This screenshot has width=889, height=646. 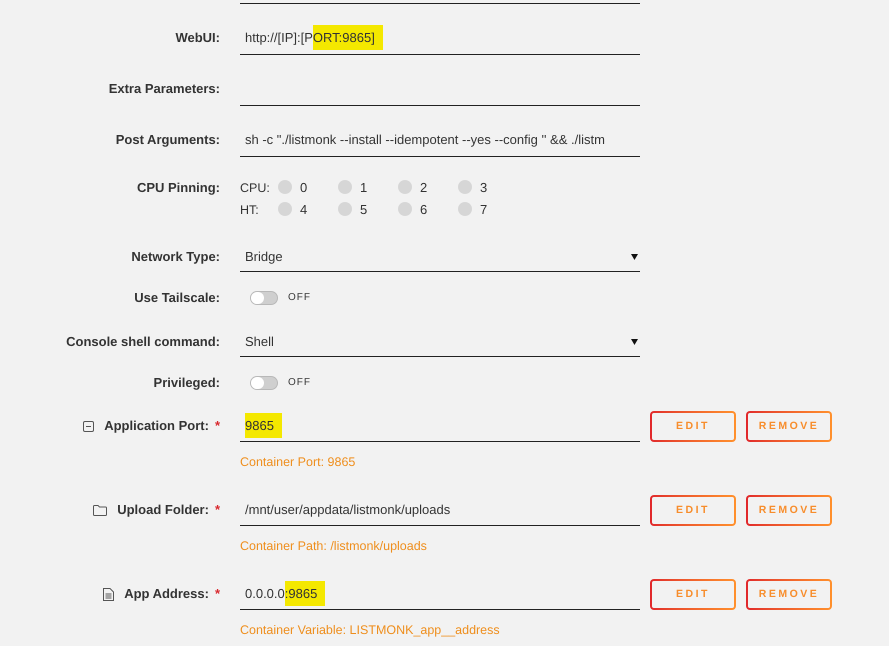 What do you see at coordinates (187, 383) in the screenshot?
I see `field-label: Privileged:` at bounding box center [187, 383].